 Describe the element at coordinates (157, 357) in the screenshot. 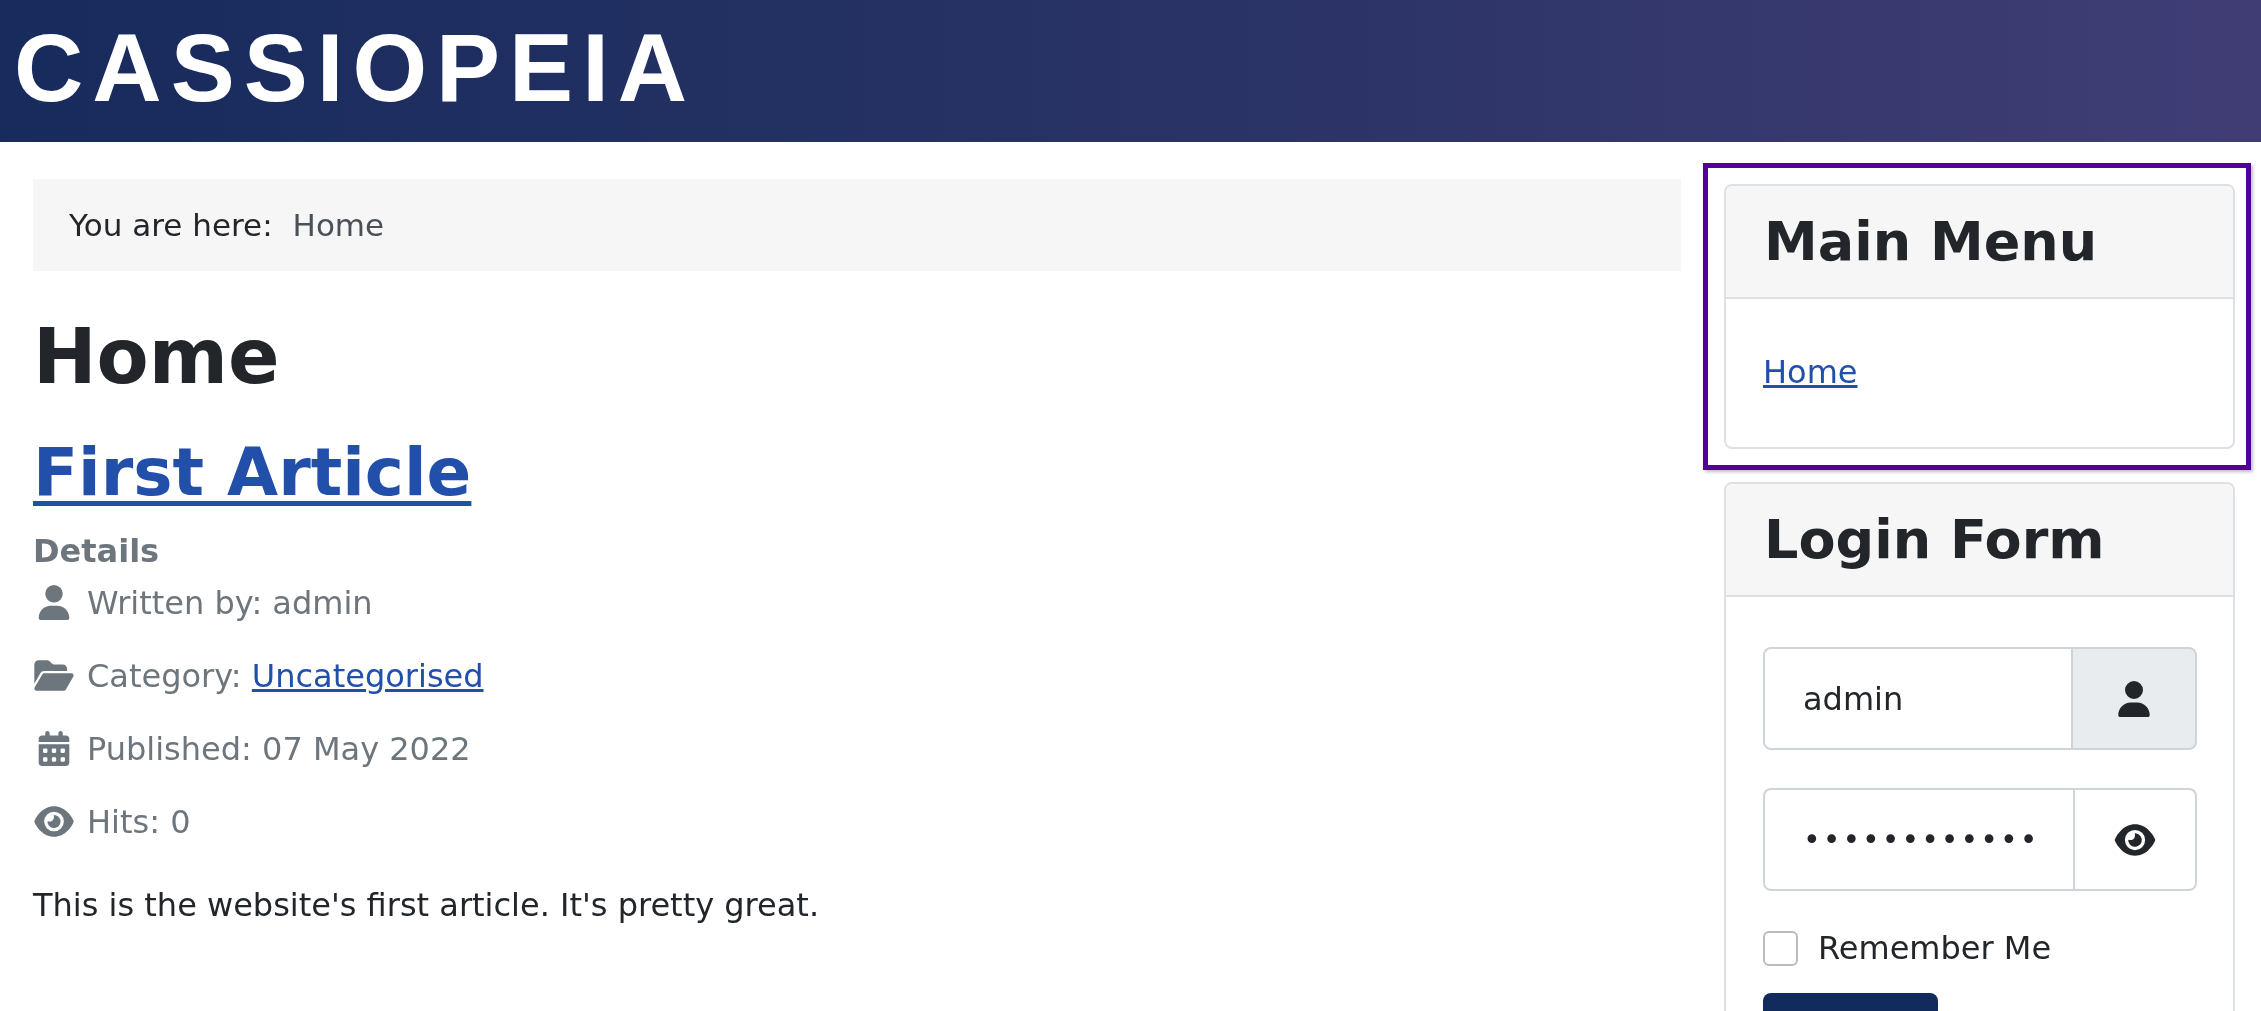

I see `page-title: Home` at that location.